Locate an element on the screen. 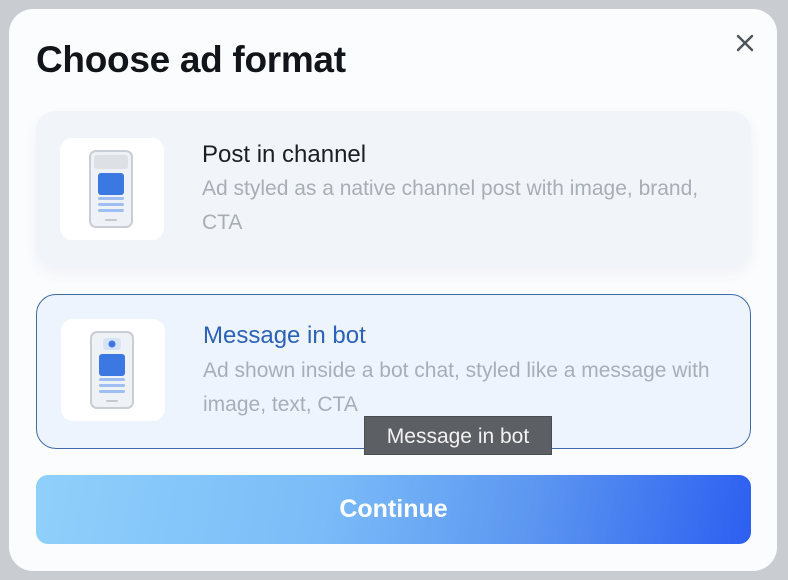 Image resolution: width=788 pixels, height=580 pixels. tooltip: Message in bot is located at coordinates (458, 435).